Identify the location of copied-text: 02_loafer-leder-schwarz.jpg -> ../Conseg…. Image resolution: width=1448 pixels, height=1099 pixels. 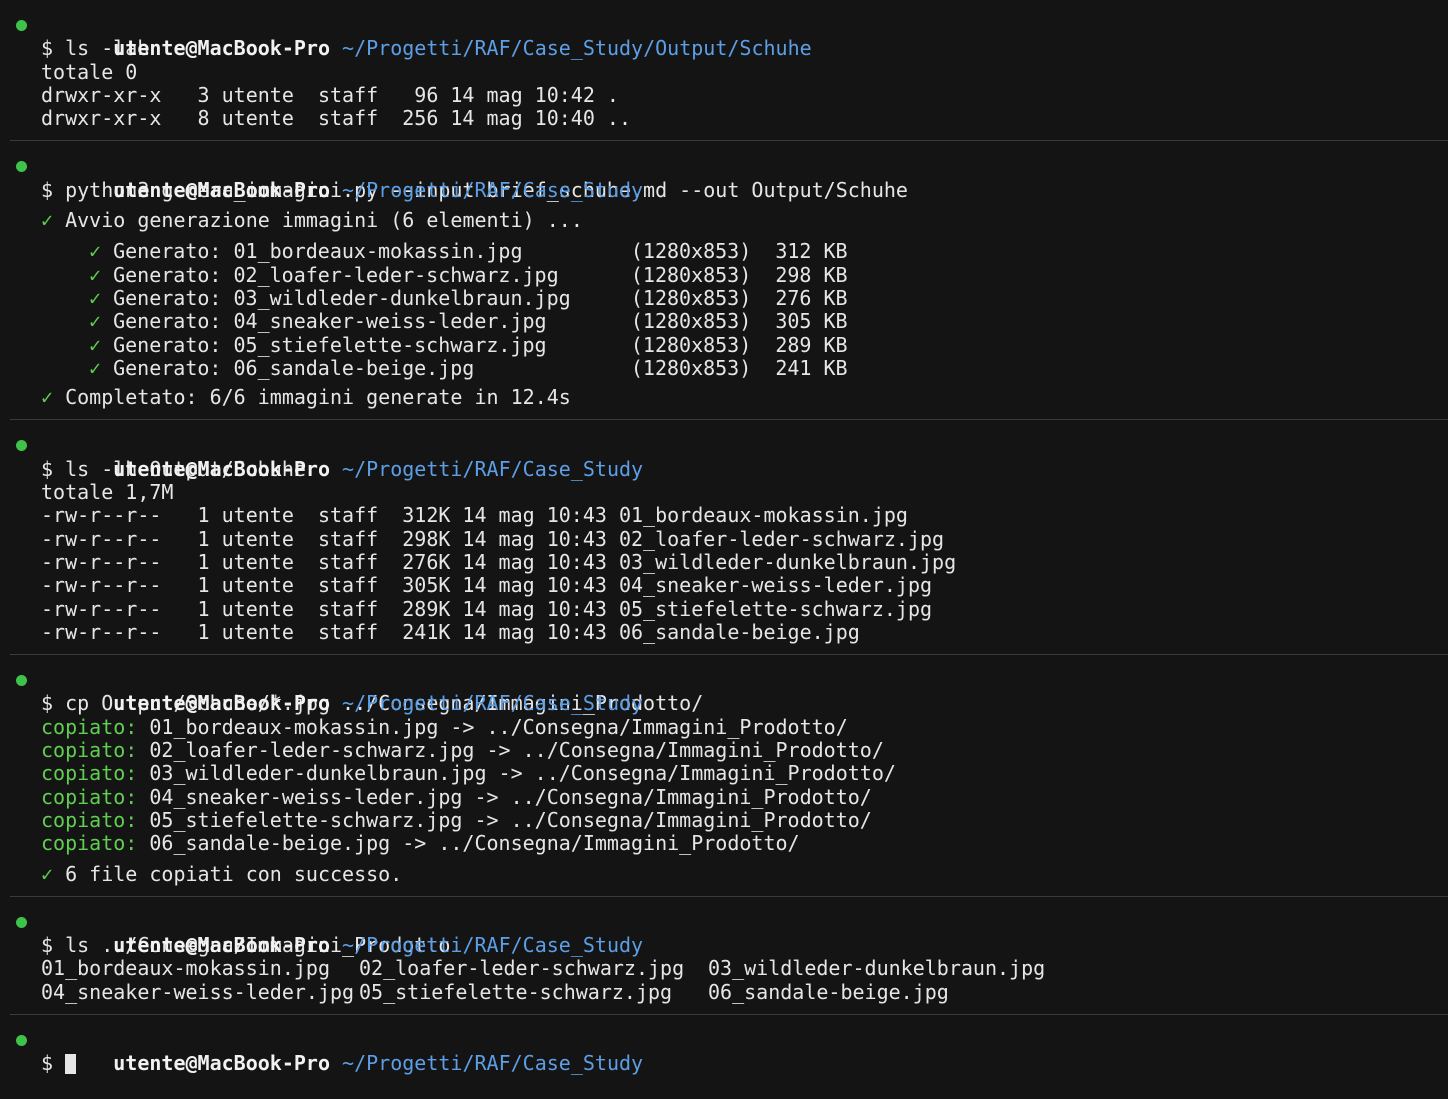
(510, 750).